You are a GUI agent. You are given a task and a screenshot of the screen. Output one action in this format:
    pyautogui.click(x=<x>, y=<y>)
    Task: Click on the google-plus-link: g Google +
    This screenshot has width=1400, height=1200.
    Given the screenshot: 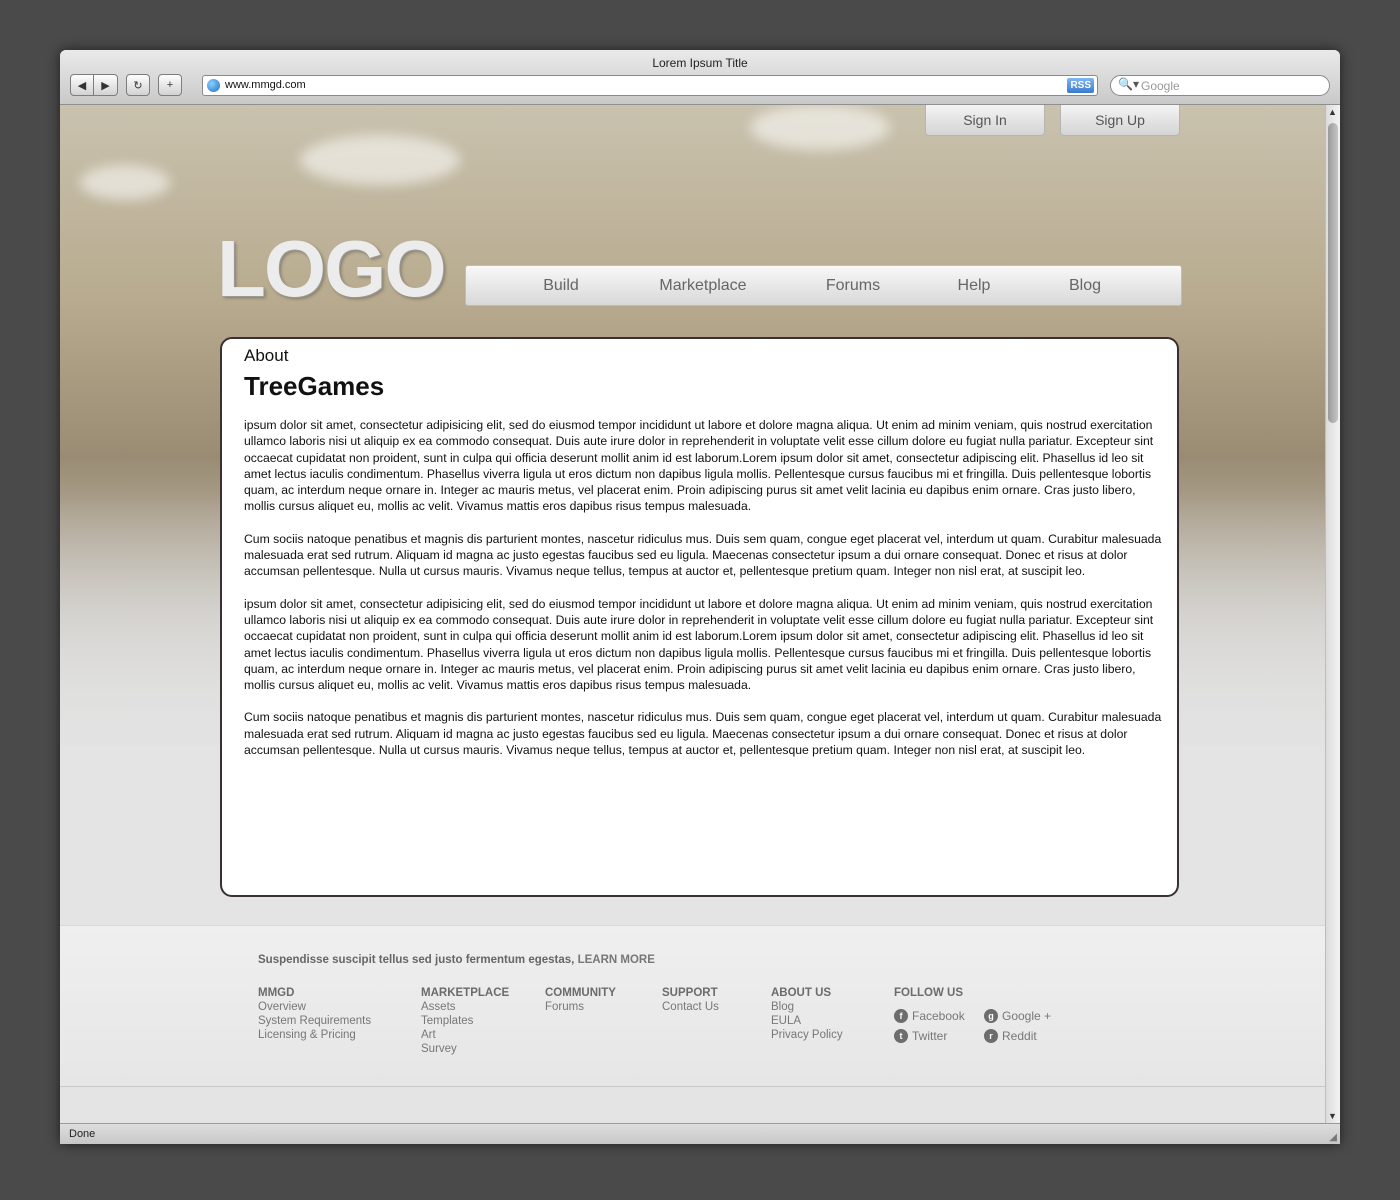 What is the action you would take?
    pyautogui.click(x=1017, y=1016)
    